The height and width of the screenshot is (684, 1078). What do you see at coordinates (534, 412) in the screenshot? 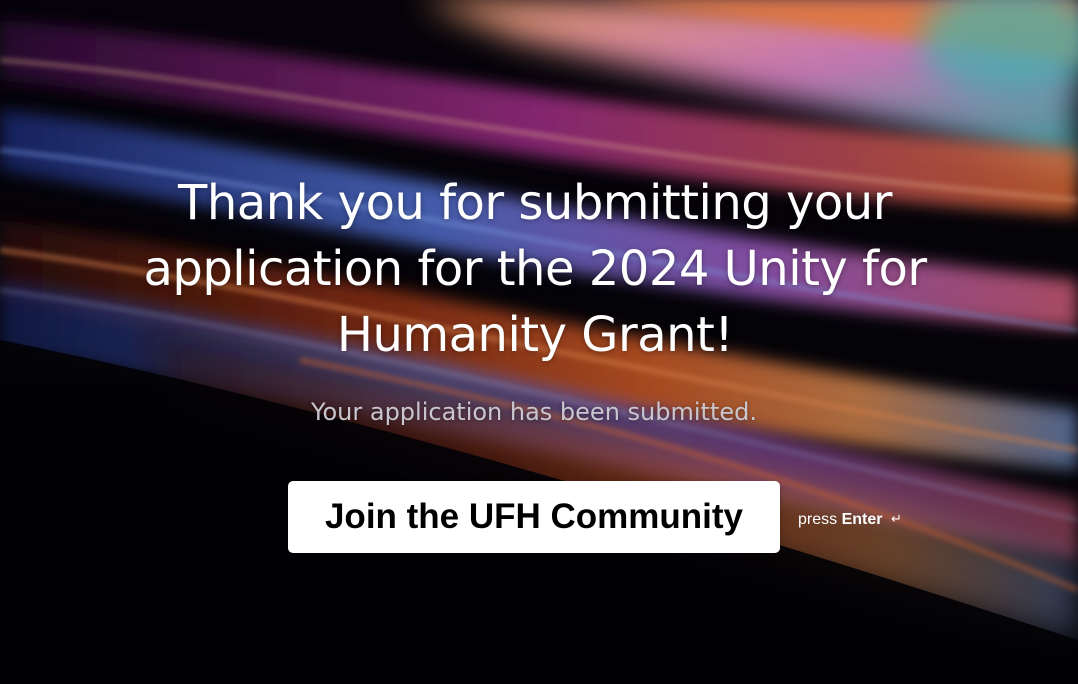
I see `confirmation-message: Your application has been submitted.` at bounding box center [534, 412].